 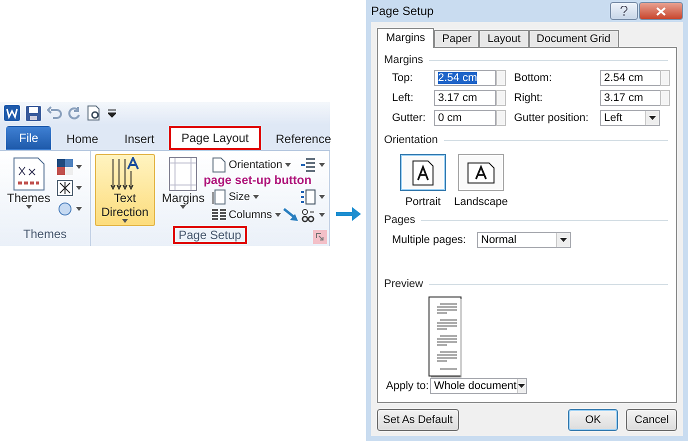 I want to click on field-label: Right:, so click(x=529, y=98).